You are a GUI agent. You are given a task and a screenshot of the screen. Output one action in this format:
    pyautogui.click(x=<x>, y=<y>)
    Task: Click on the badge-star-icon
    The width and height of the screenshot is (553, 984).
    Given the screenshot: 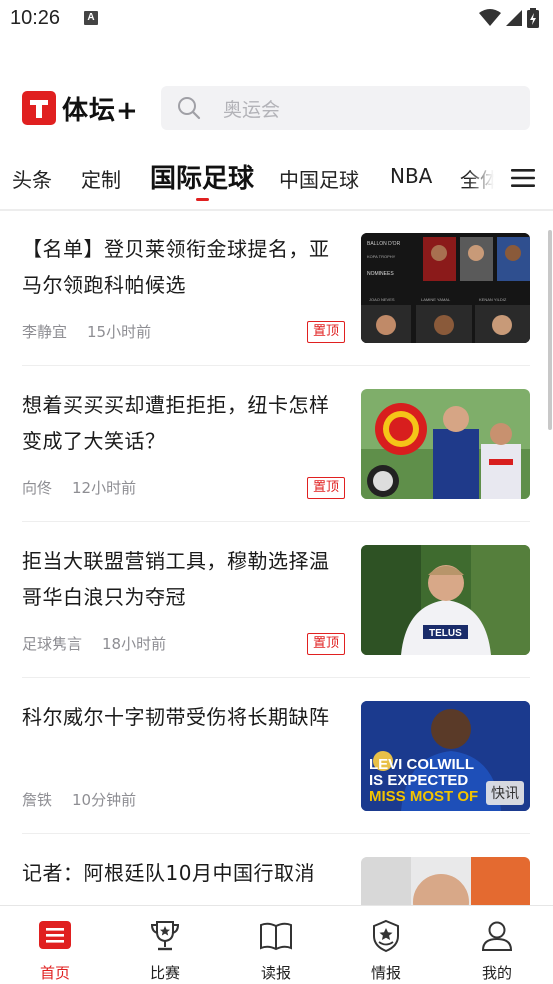 What is the action you would take?
    pyautogui.click(x=386, y=936)
    